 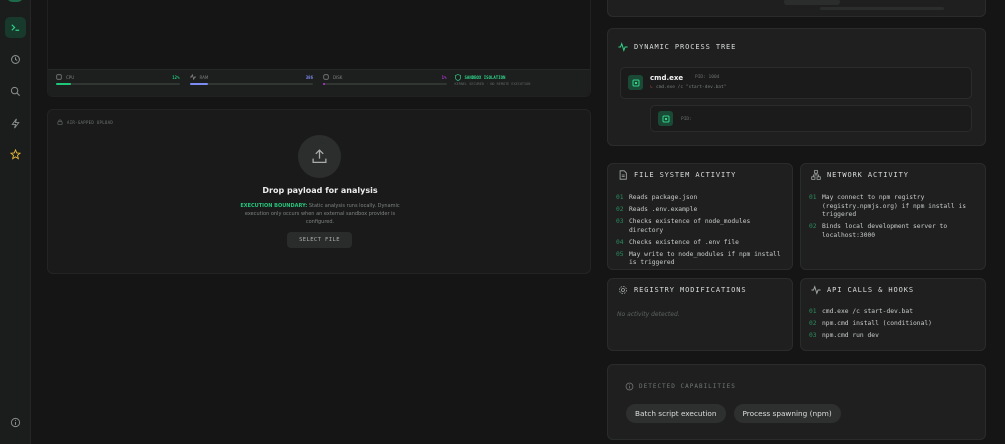 What do you see at coordinates (700, 198) in the screenshot?
I see `list-item: 01 Reads package.json` at bounding box center [700, 198].